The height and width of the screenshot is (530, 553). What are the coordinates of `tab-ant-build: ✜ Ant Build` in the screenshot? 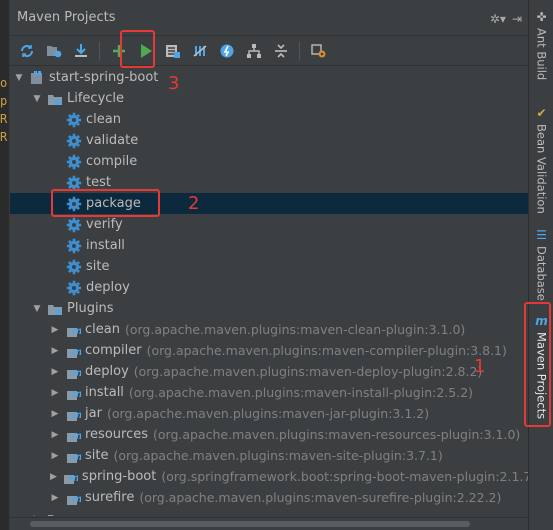 It's located at (541, 45).